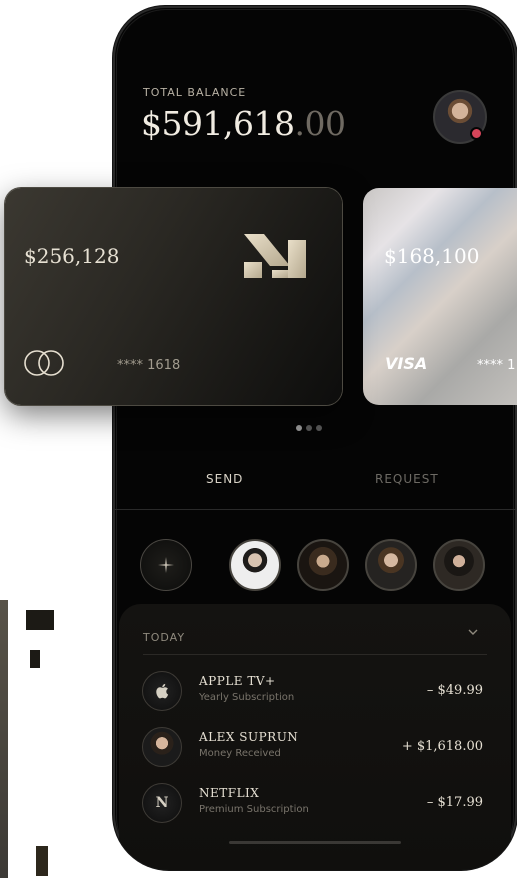 This screenshot has width=517, height=878. I want to click on brand-logo-icon, so click(275, 256).